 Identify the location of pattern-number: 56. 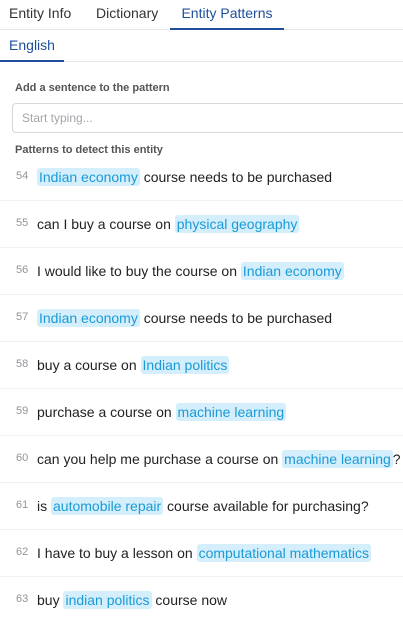
(22, 270).